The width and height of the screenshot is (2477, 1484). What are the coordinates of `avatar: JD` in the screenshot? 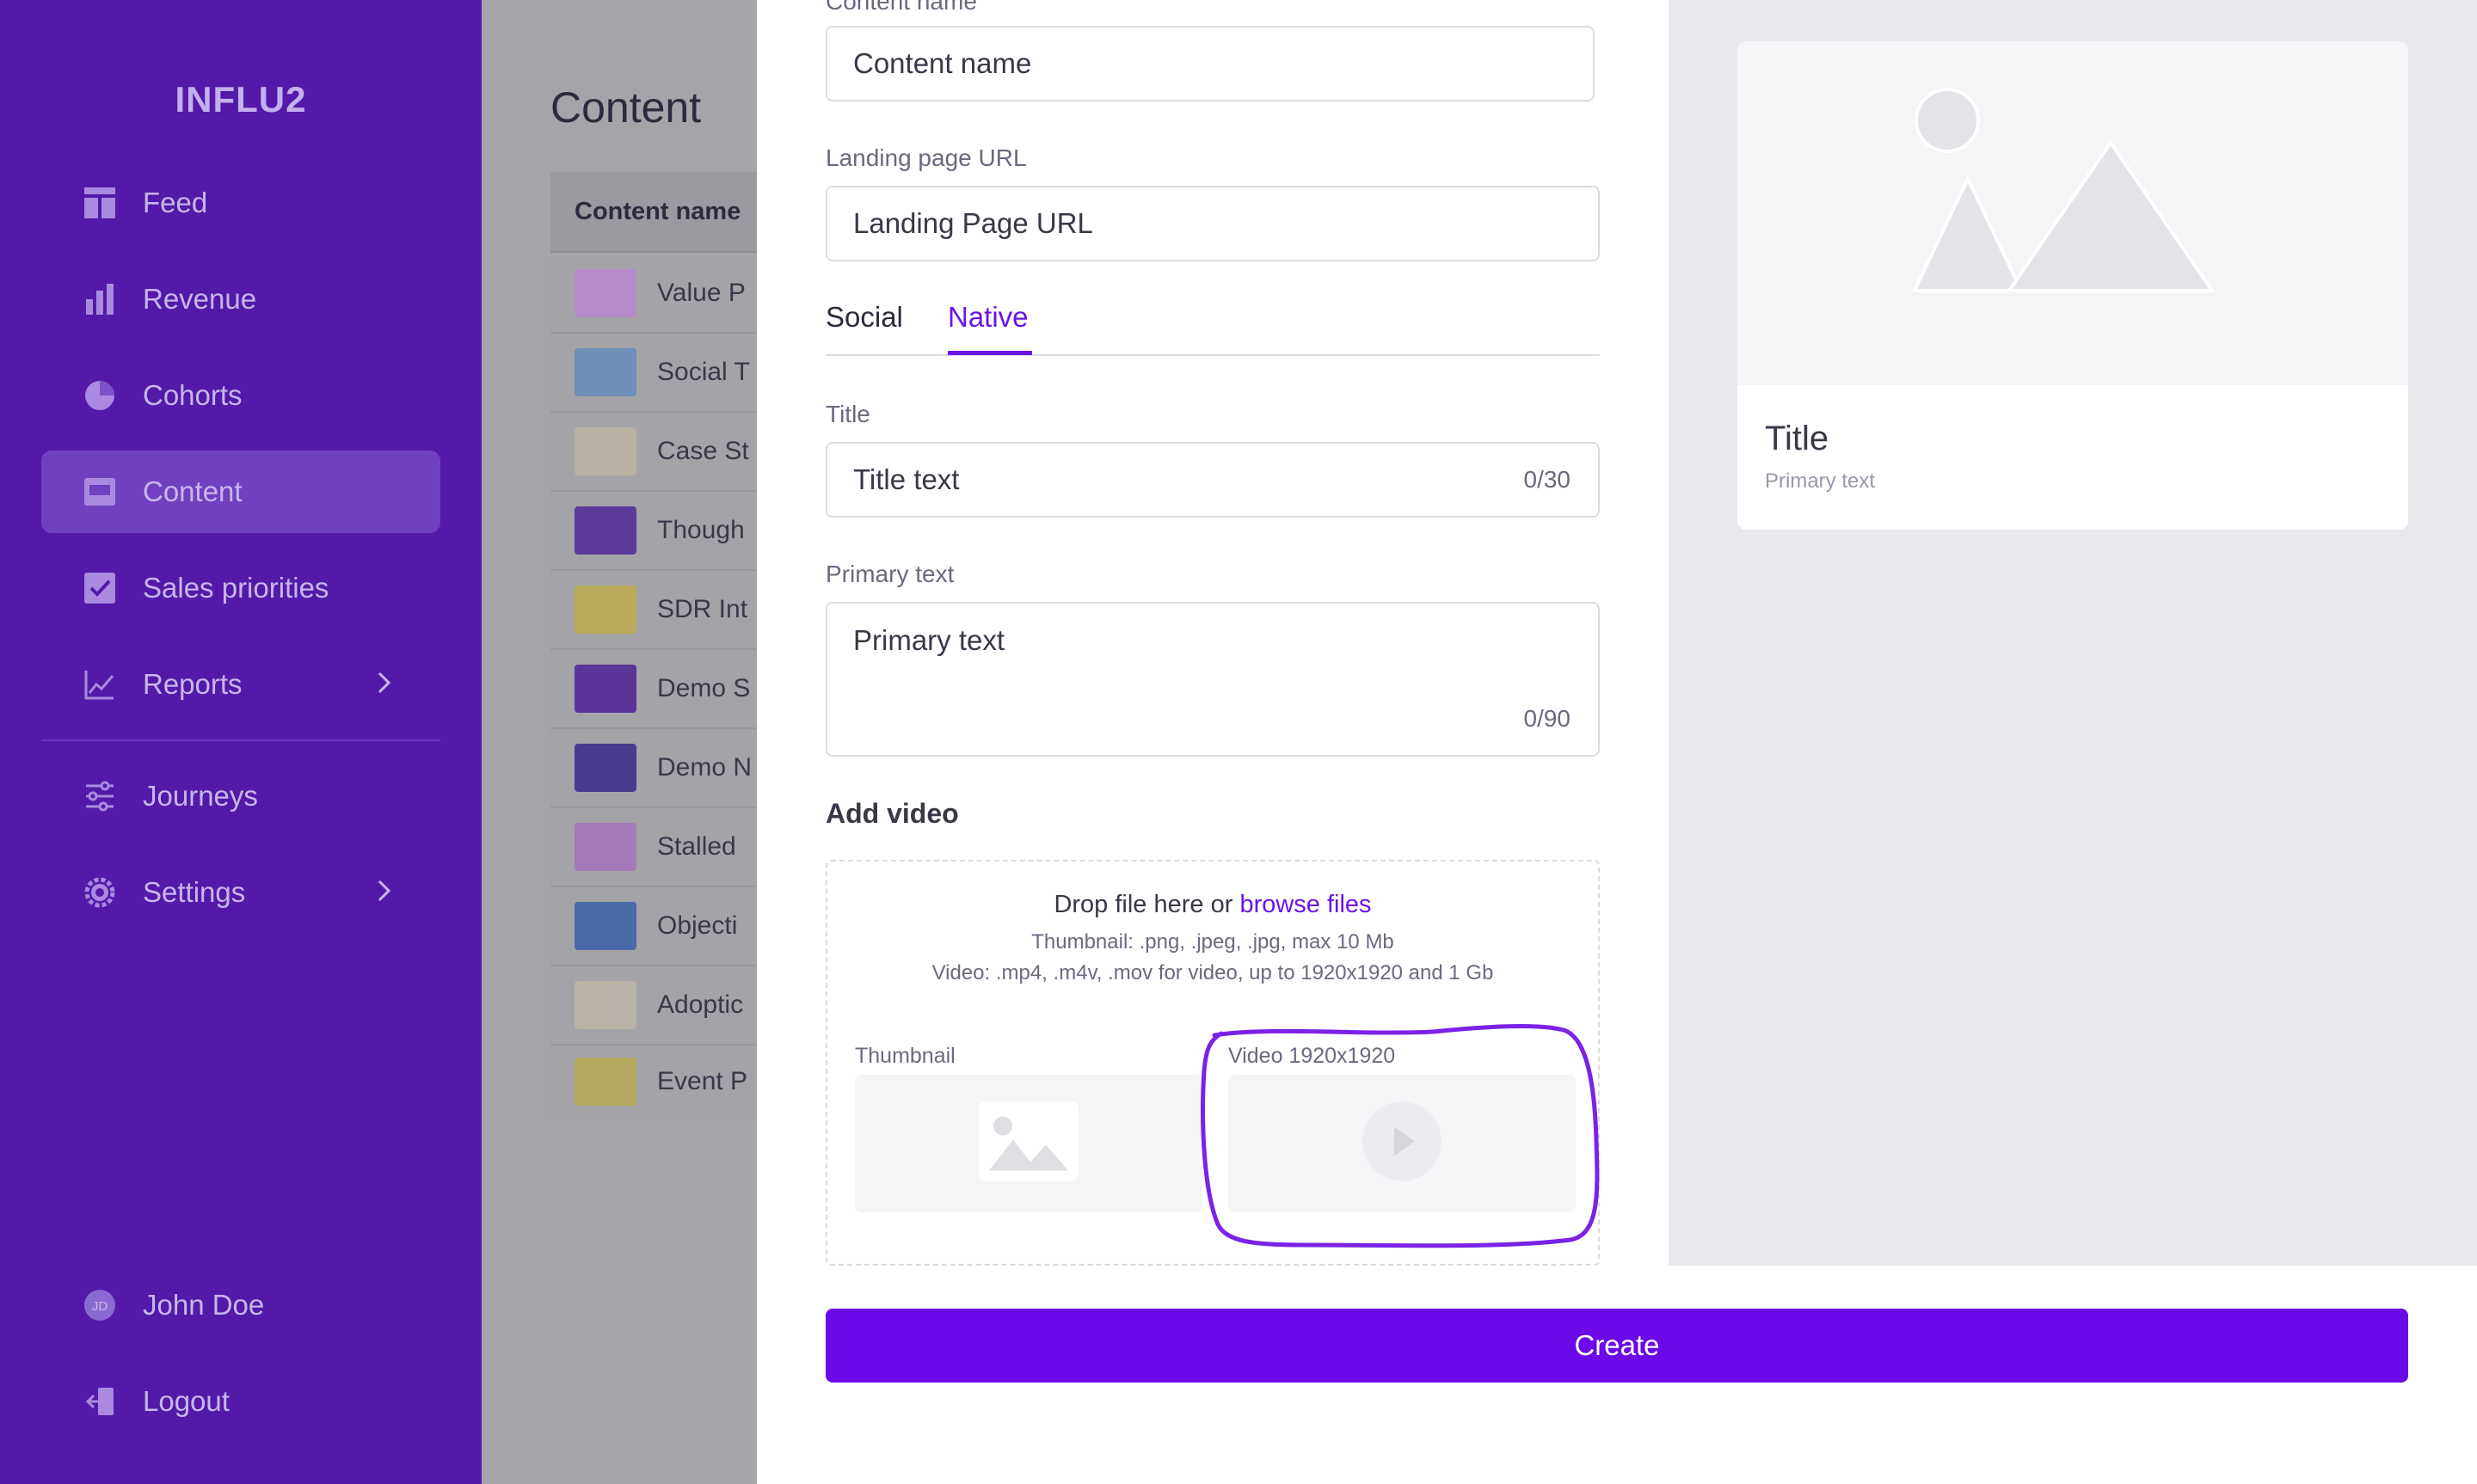 It's located at (100, 1305).